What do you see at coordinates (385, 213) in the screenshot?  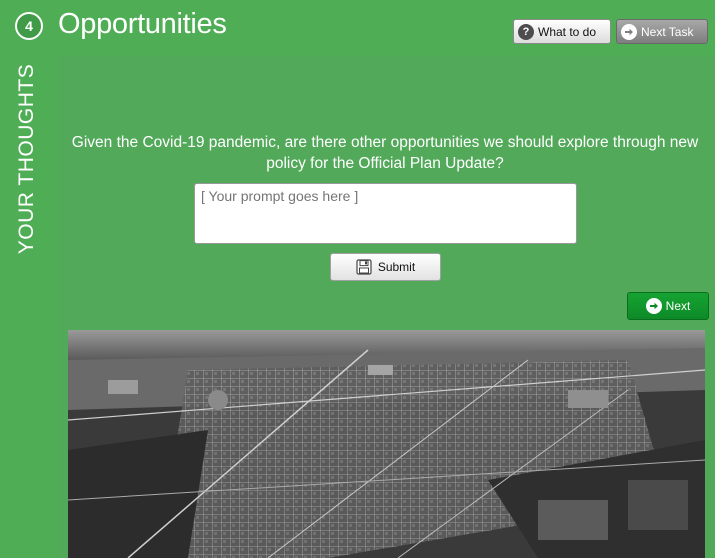 I see `answer-input` at bounding box center [385, 213].